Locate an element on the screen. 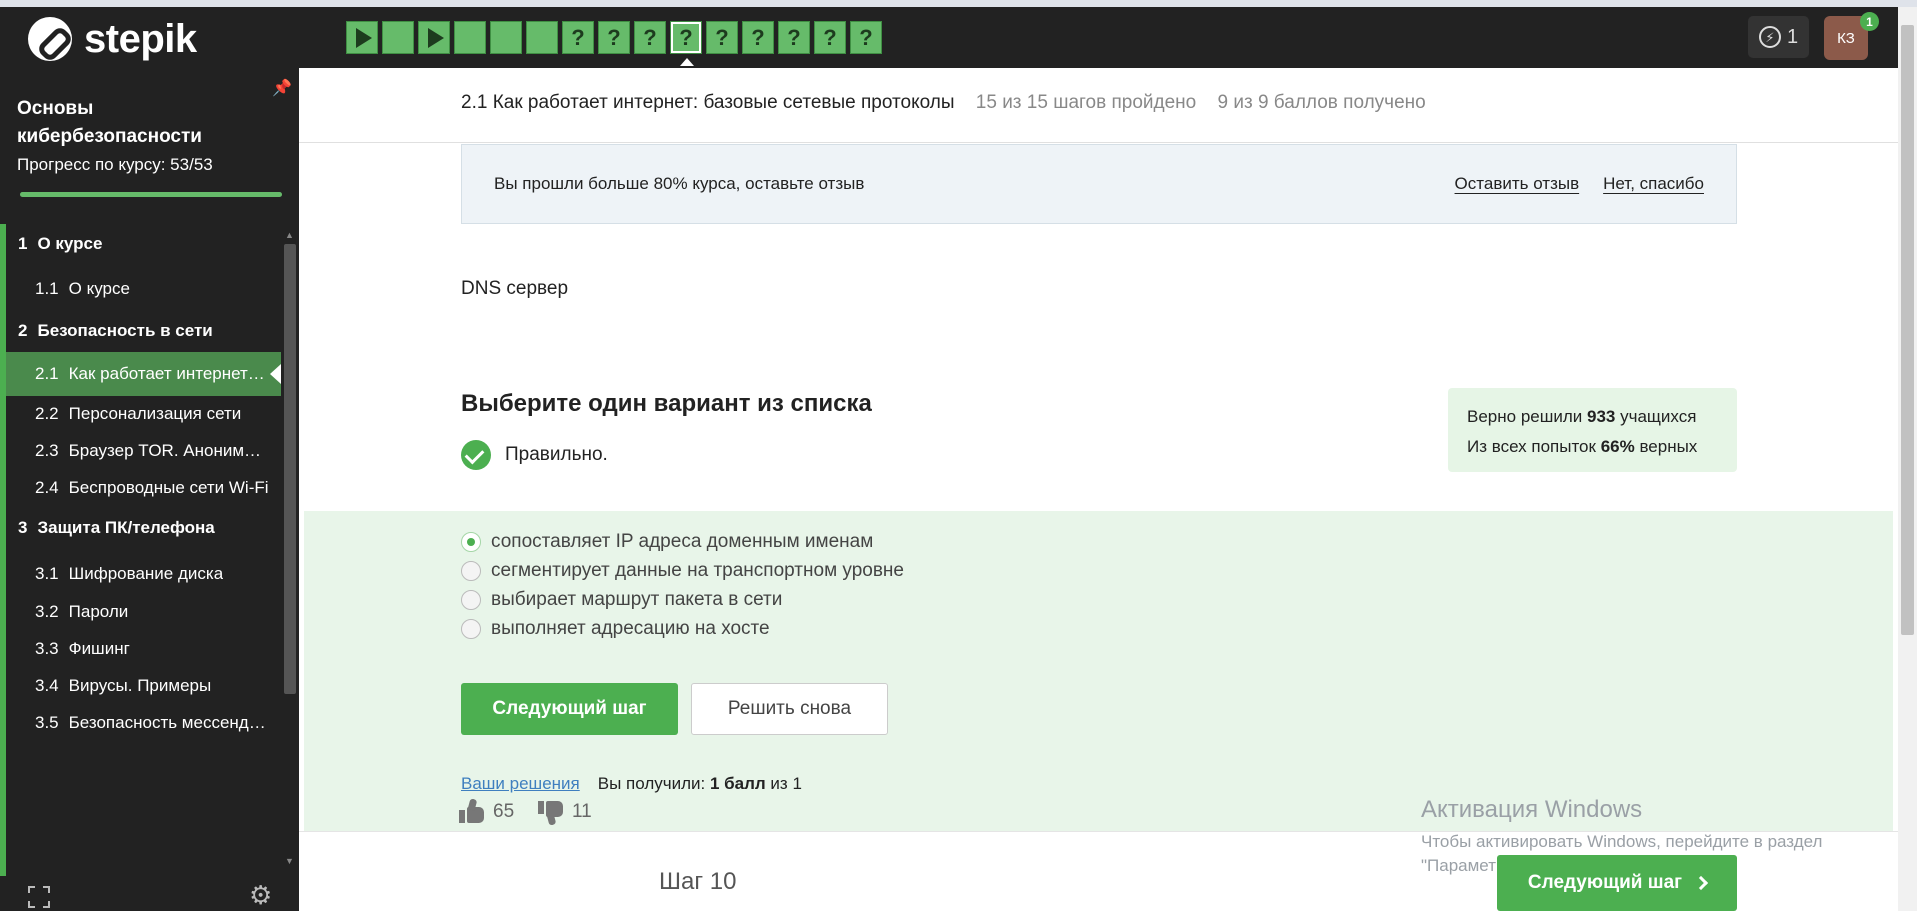 The height and width of the screenshot is (911, 1917). toc-lesson-2-4: 2.4 Беспроводные сети Wi-Fi is located at coordinates (143, 488).